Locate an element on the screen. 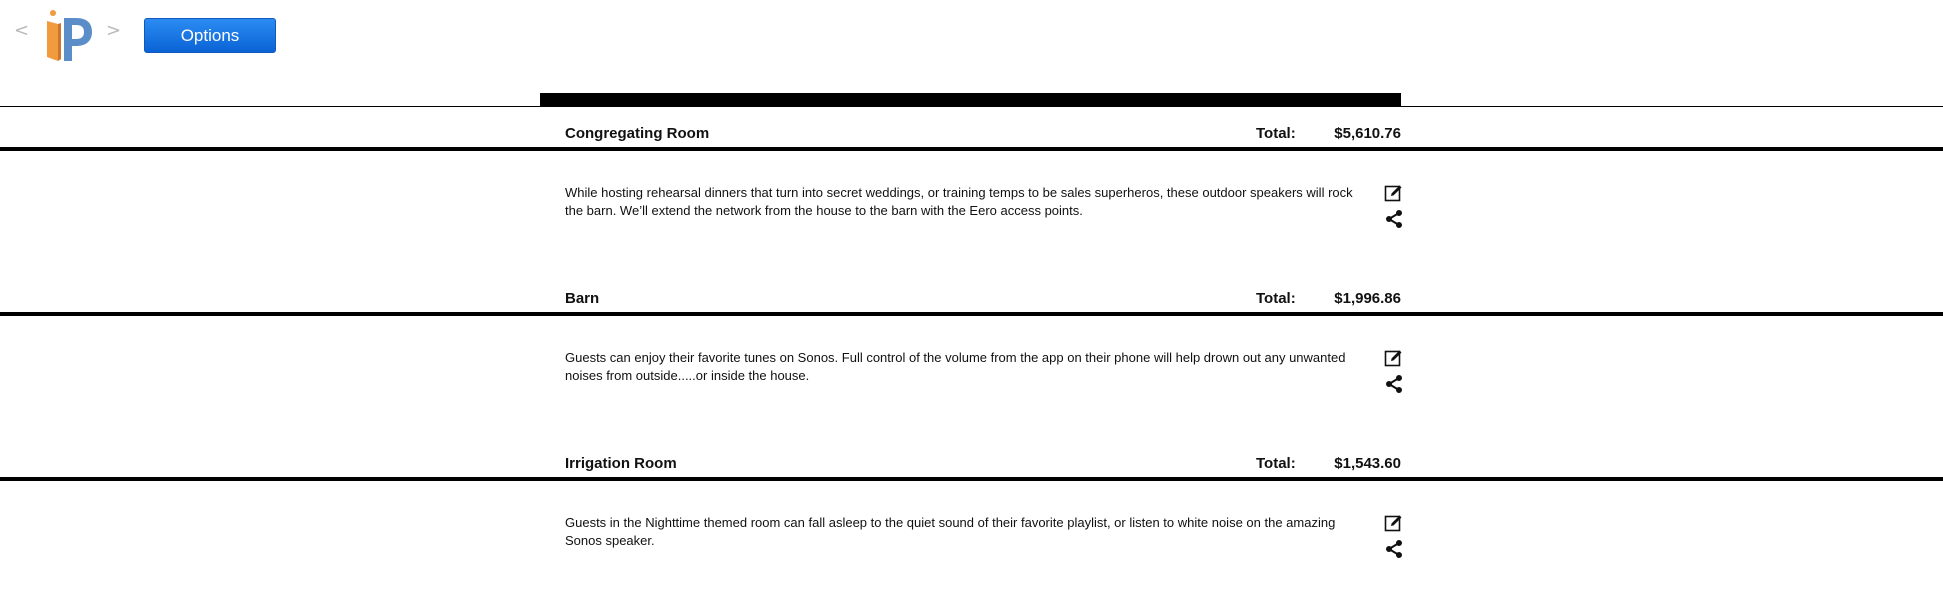  logo-icon is located at coordinates (69, 35).